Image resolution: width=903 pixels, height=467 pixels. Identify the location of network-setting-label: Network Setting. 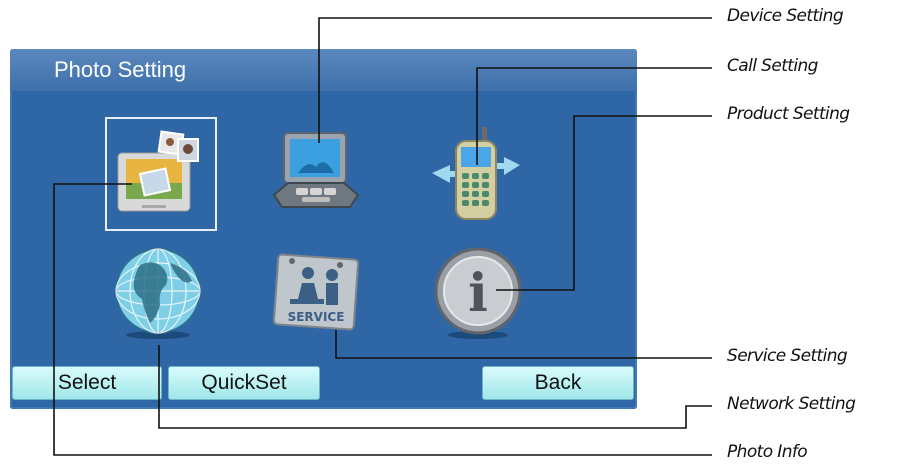
(791, 404).